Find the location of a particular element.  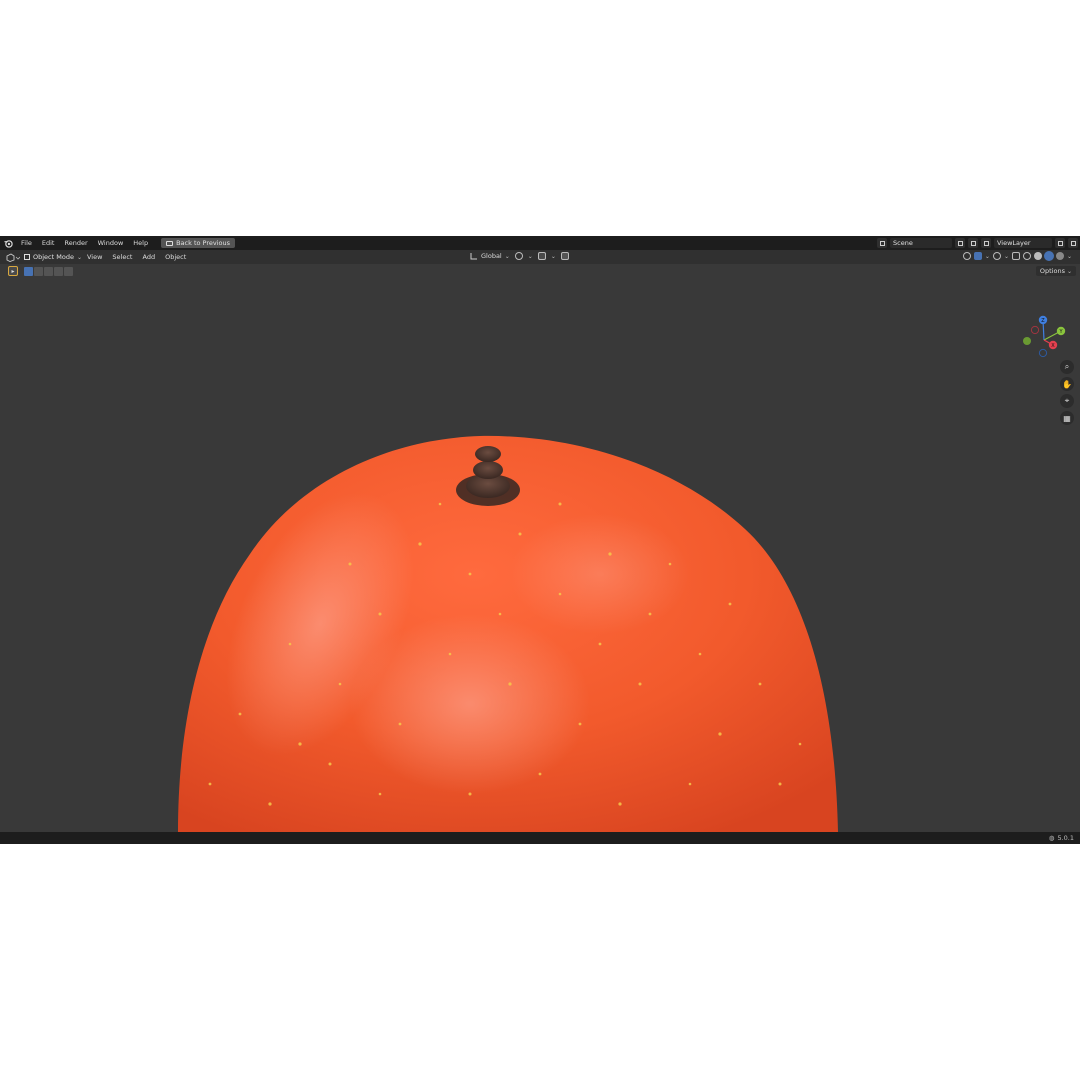

select-new-icon is located at coordinates (28, 271).